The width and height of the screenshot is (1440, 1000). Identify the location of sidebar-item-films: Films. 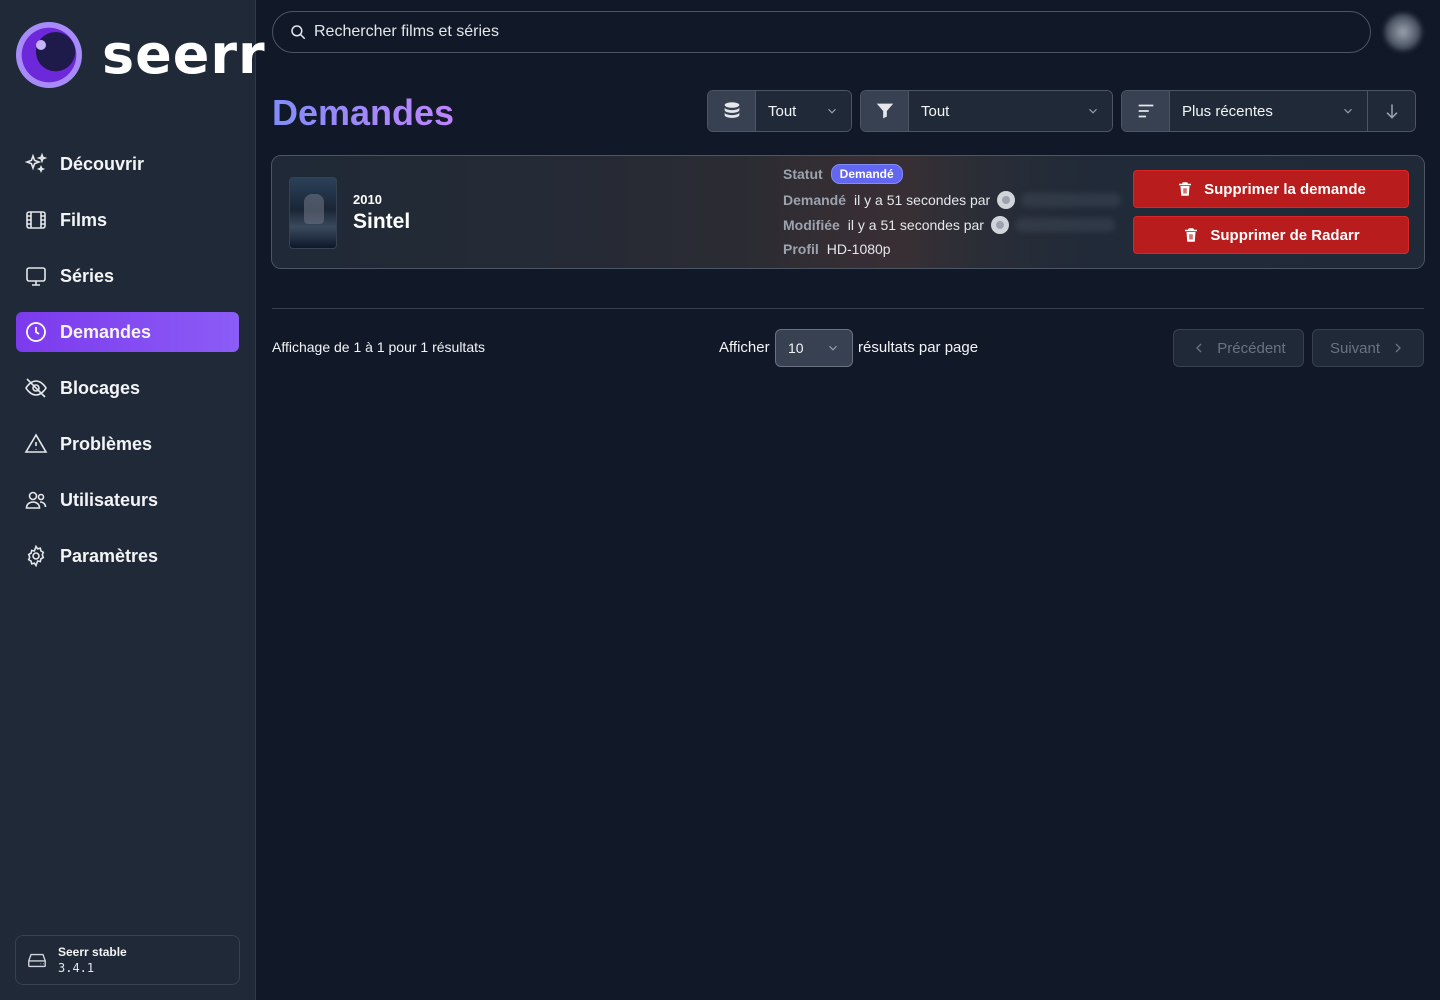
(127, 220).